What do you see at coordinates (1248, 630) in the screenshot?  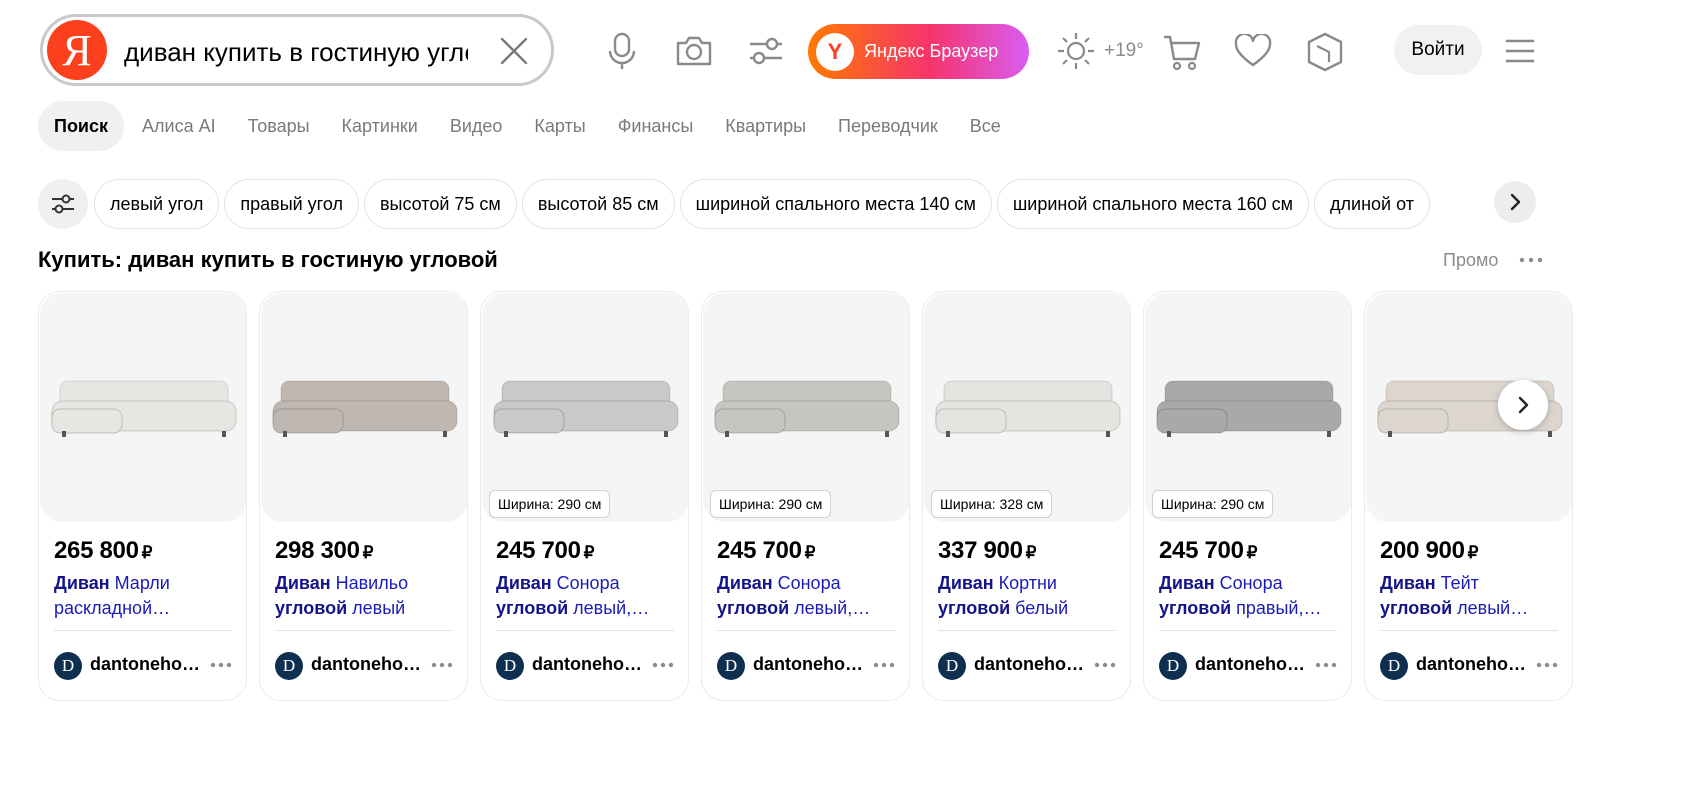 I see `divider` at bounding box center [1248, 630].